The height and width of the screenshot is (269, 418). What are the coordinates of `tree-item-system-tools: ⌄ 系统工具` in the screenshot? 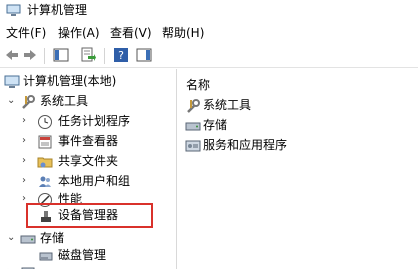 It's located at (88, 102).